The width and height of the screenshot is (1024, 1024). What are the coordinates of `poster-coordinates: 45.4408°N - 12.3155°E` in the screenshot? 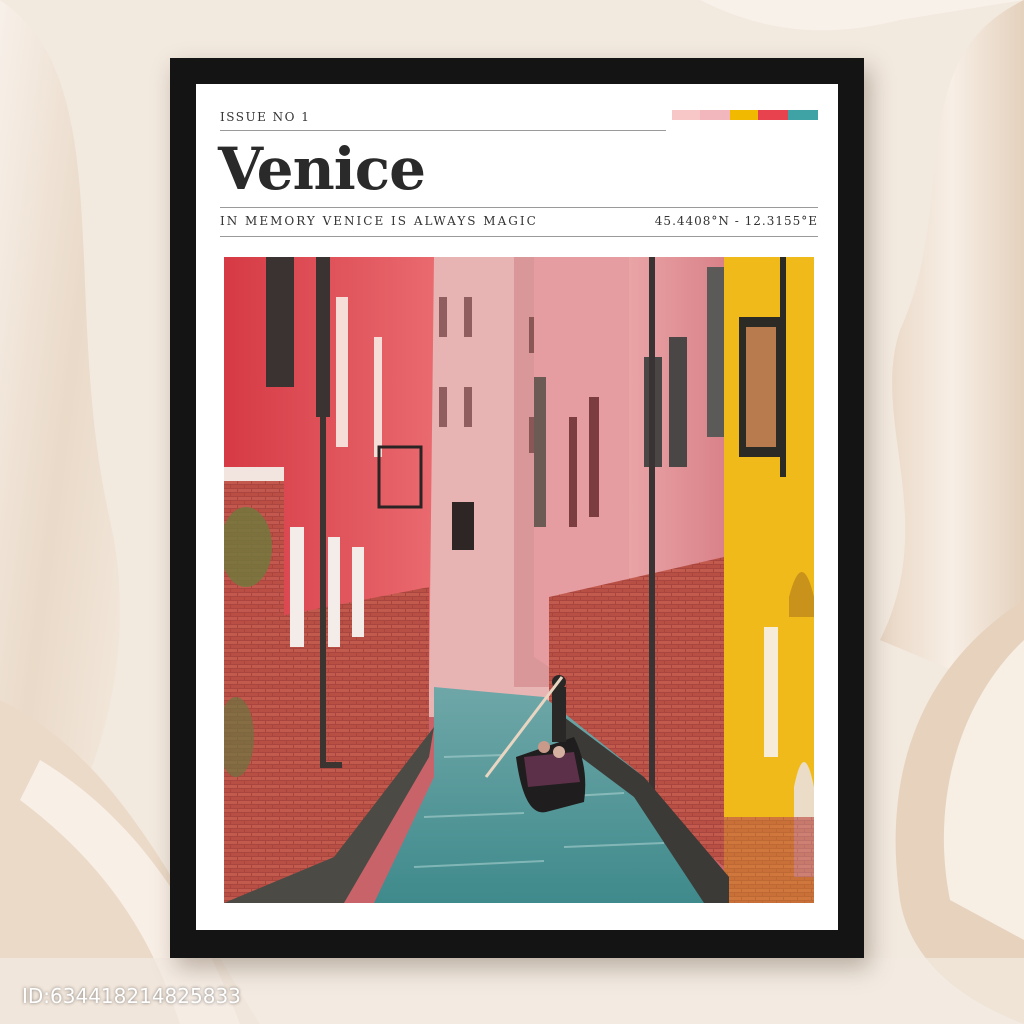 It's located at (736, 221).